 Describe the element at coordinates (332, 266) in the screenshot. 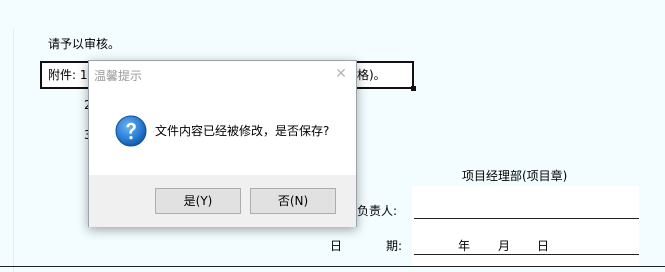

I see `document-bottom-rule` at that location.